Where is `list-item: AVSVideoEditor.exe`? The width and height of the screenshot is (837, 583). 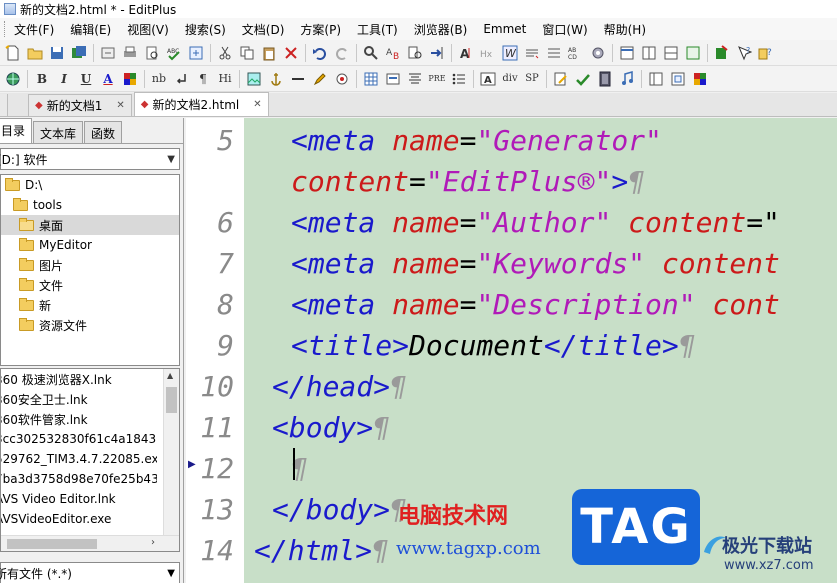 list-item: AVSVideoEditor.exe is located at coordinates (79, 519).